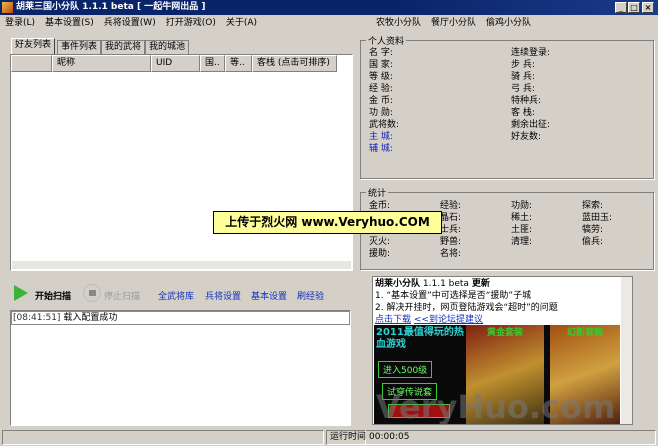 The width and height of the screenshot is (658, 446). What do you see at coordinates (167, 47) in the screenshot?
I see `tab-cities: 我的城池` at bounding box center [167, 47].